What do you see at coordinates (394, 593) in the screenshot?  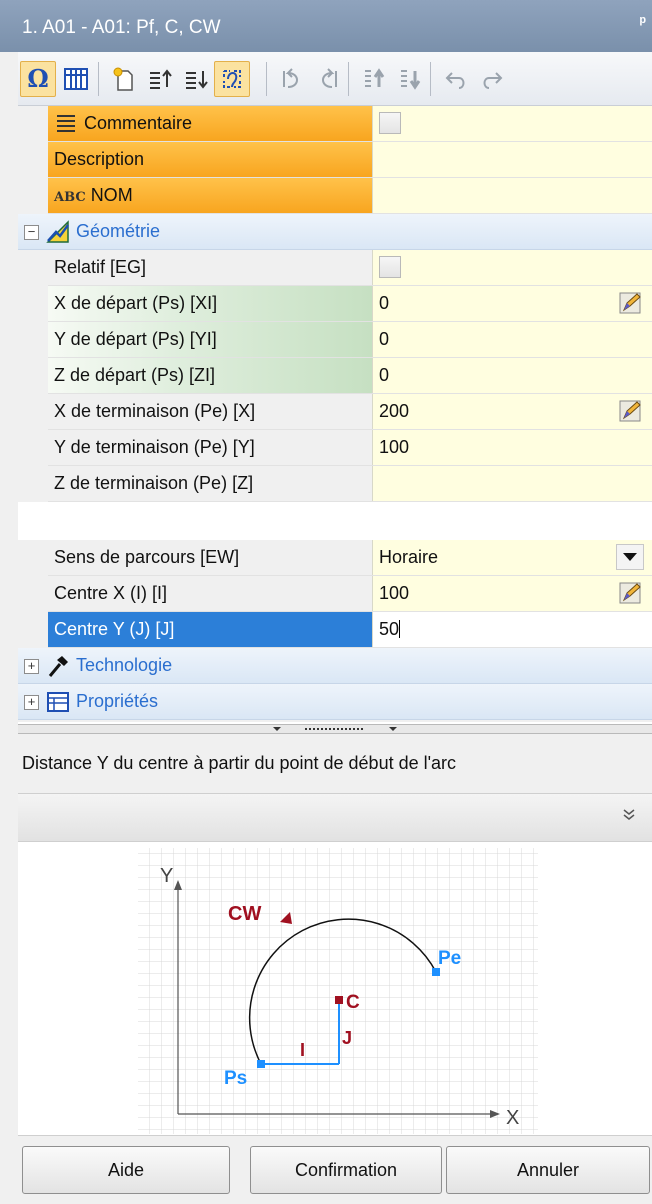 I see `centre-x-value: 100` at bounding box center [394, 593].